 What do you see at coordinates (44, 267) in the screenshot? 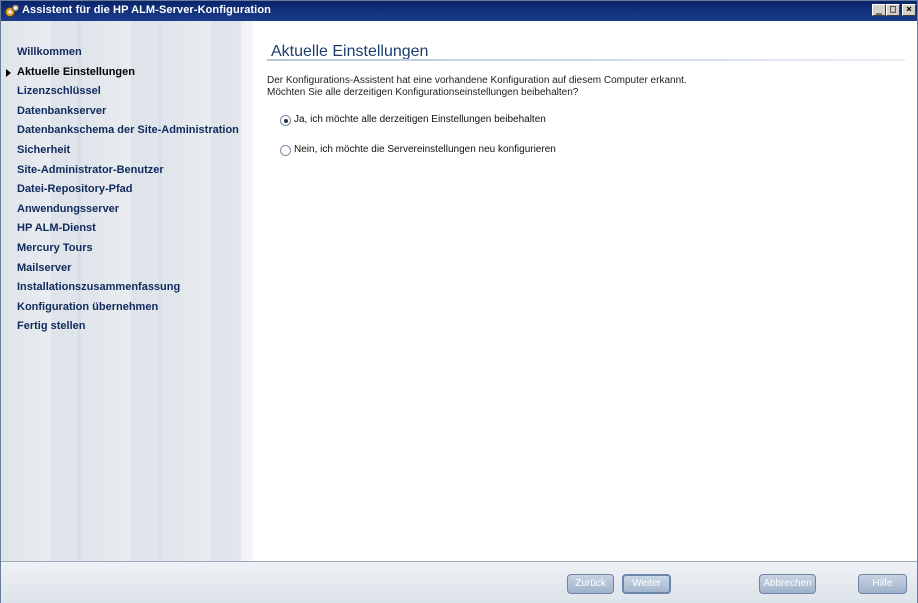
I see `step-label: Mailserver` at bounding box center [44, 267].